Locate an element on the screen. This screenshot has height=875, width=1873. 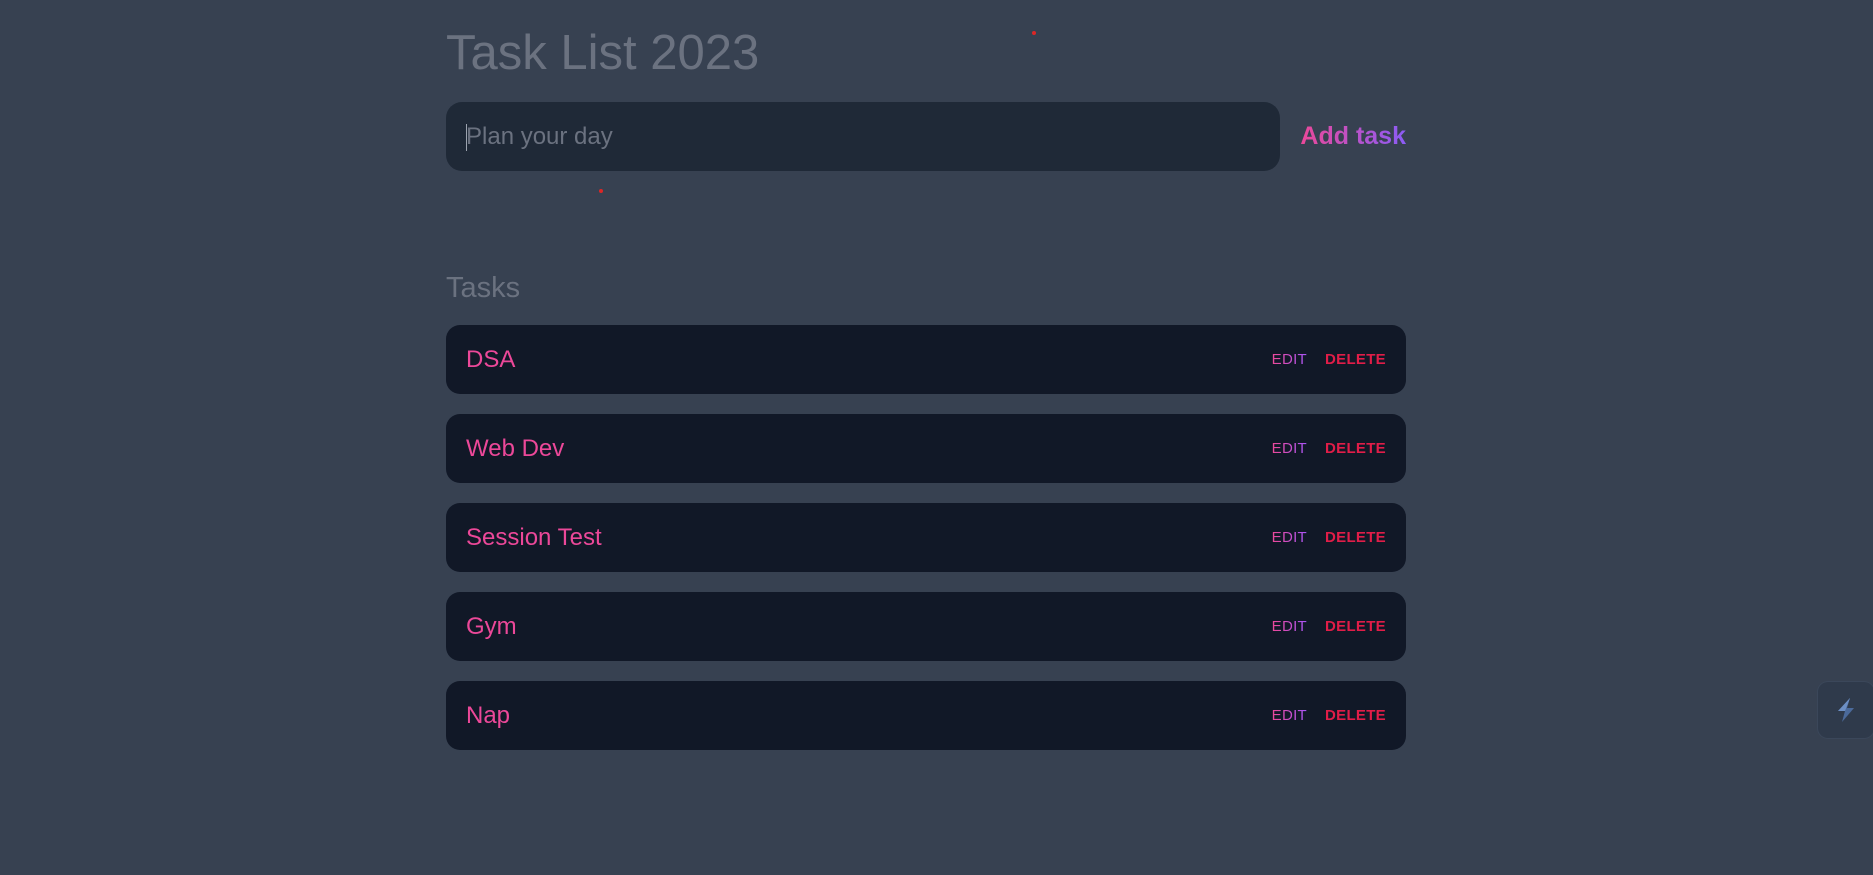
page-title: Task List 2023 is located at coordinates (603, 53).